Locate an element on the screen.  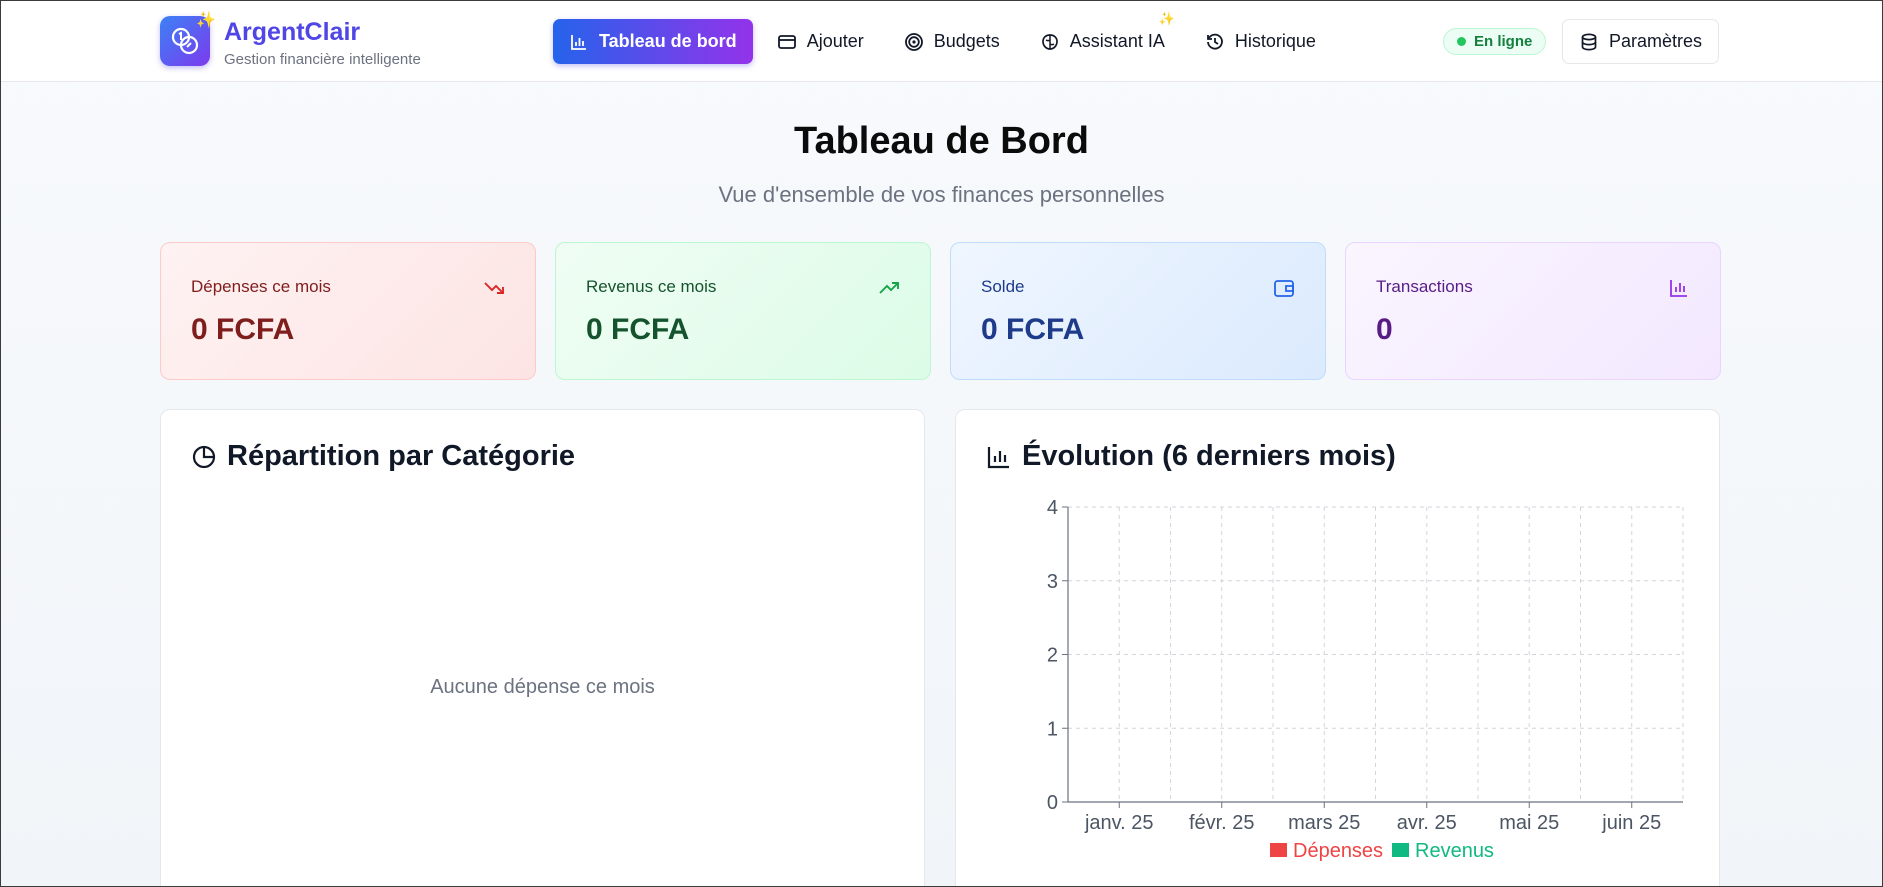
nav-budgets: Budgets is located at coordinates (952, 41).